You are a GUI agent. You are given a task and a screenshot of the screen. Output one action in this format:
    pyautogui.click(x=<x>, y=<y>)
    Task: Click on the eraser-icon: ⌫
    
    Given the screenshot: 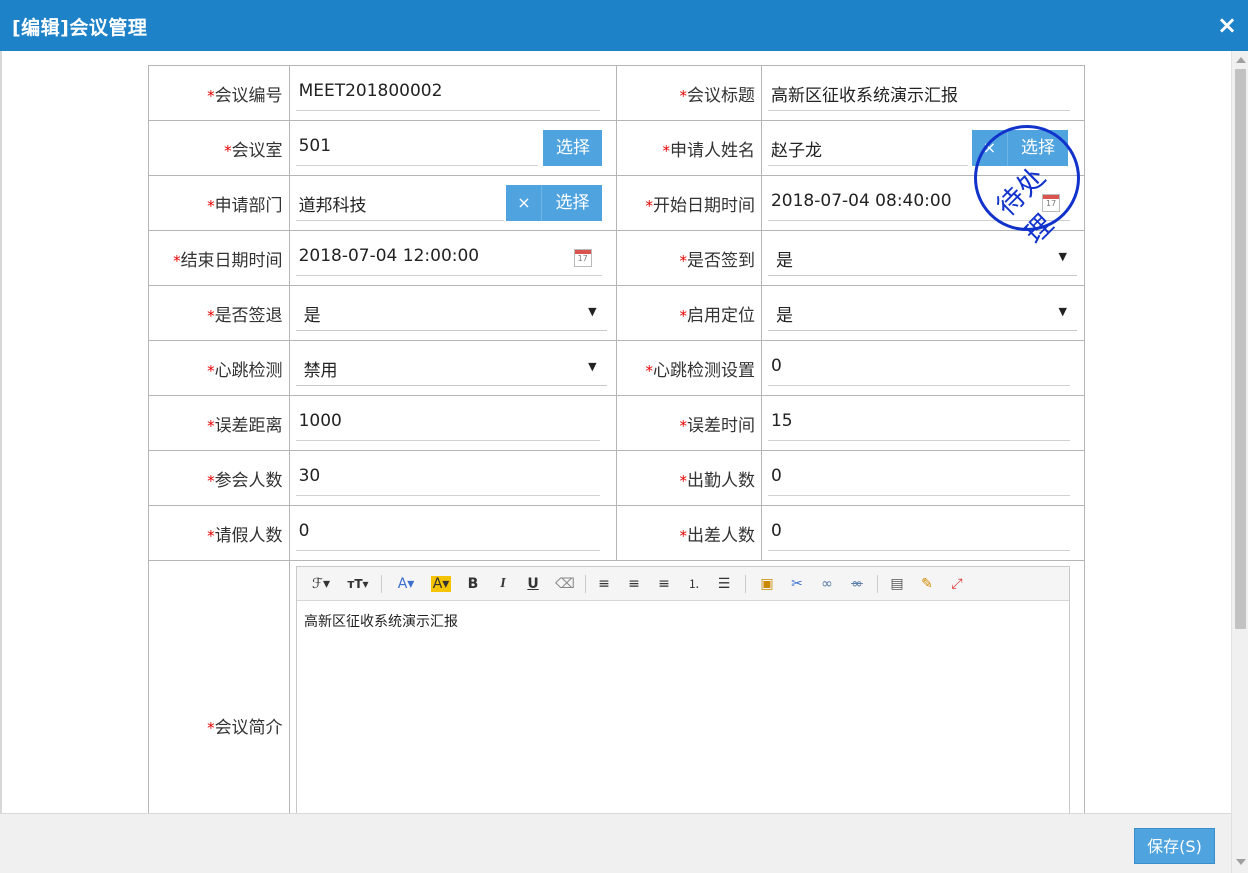 What is the action you would take?
    pyautogui.click(x=565, y=584)
    